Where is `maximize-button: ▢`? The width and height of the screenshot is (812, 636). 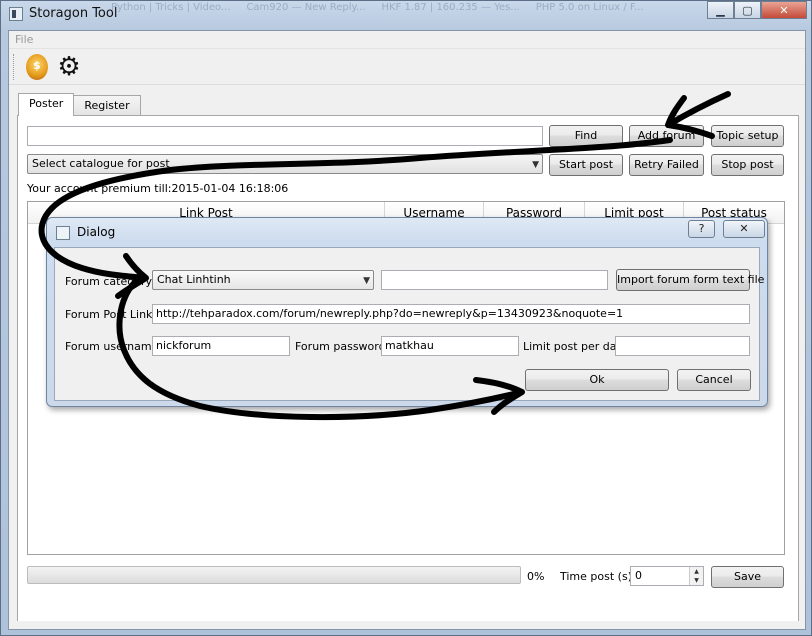
maximize-button: ▢ is located at coordinates (747, 10).